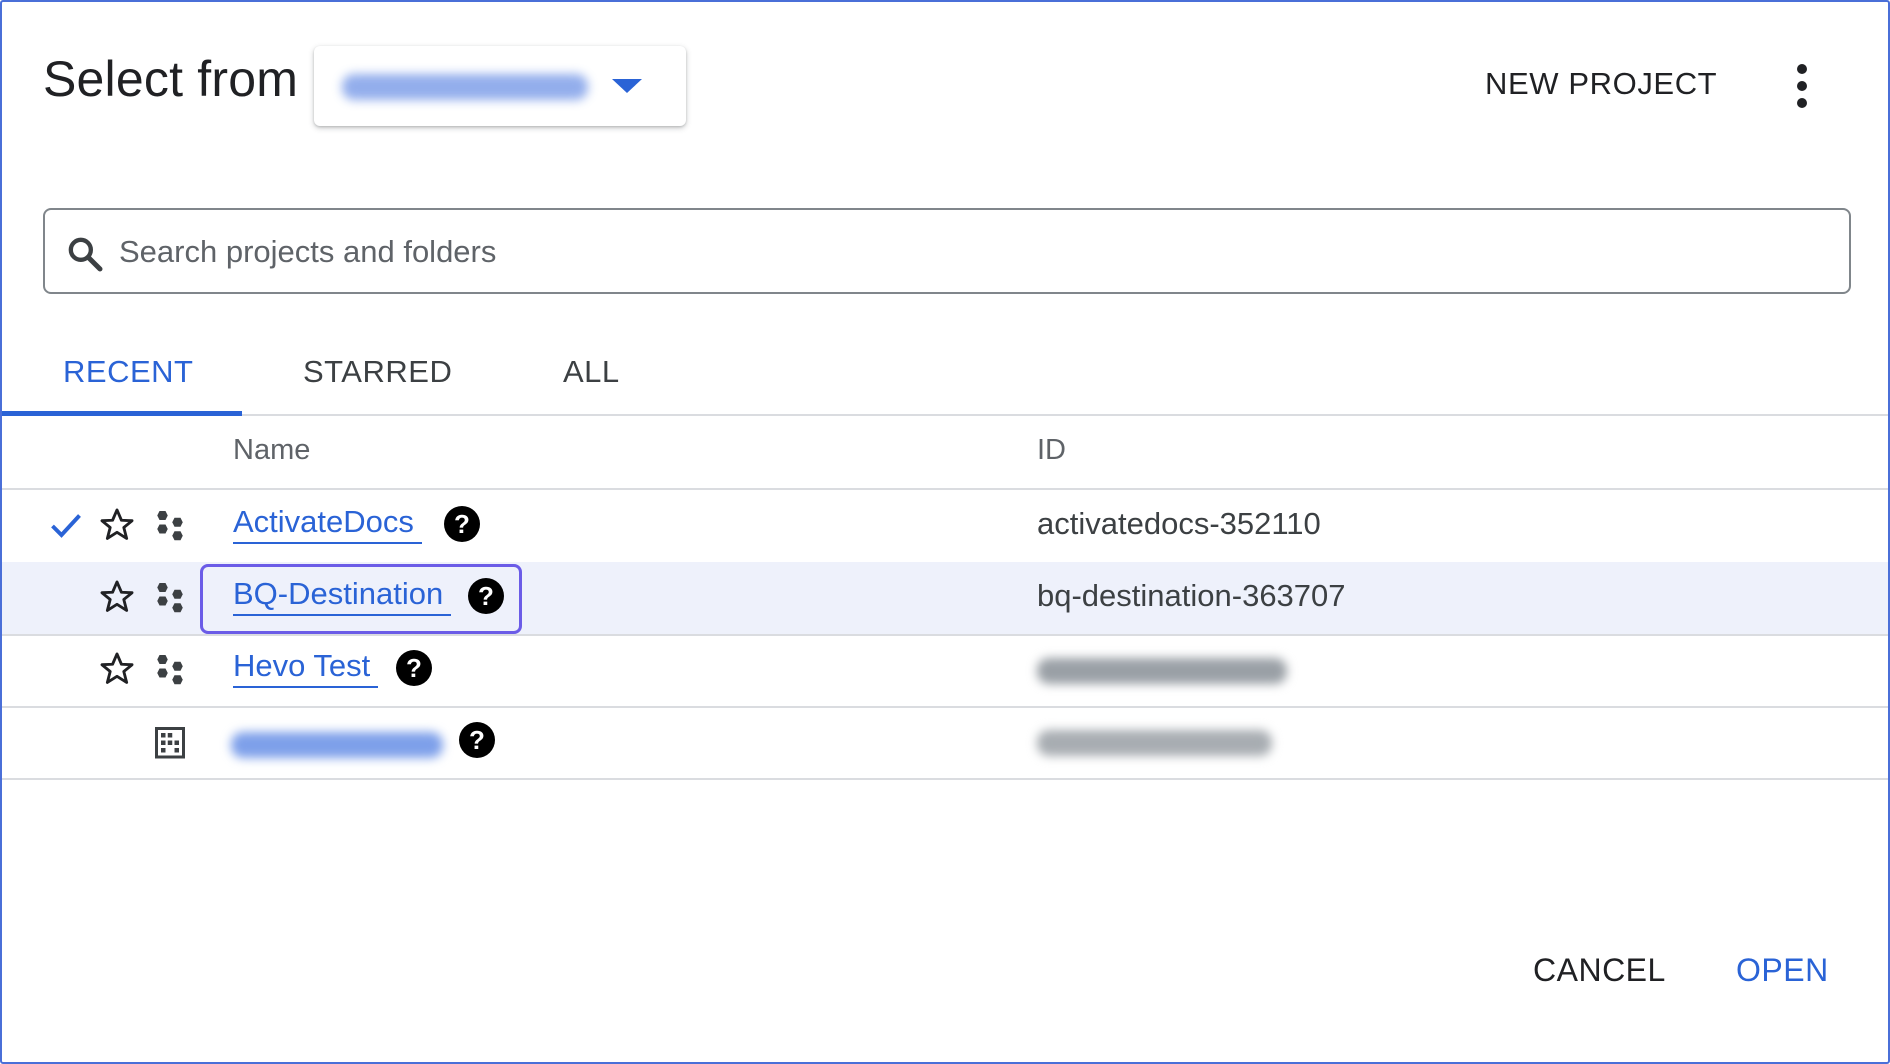 This screenshot has width=1890, height=1064. Describe the element at coordinates (306, 668) in the screenshot. I see `project-name-link: Hevo Test` at that location.